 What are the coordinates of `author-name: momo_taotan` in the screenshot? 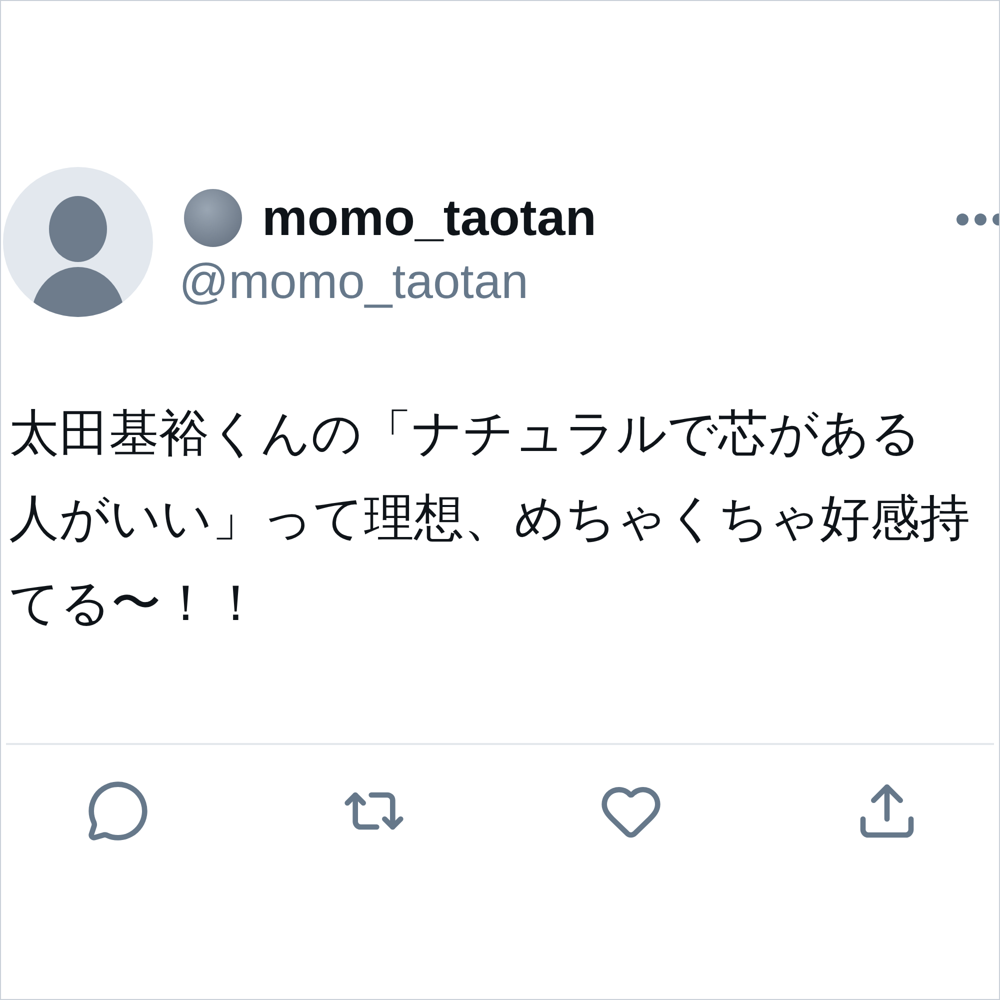 It's located at (429, 218).